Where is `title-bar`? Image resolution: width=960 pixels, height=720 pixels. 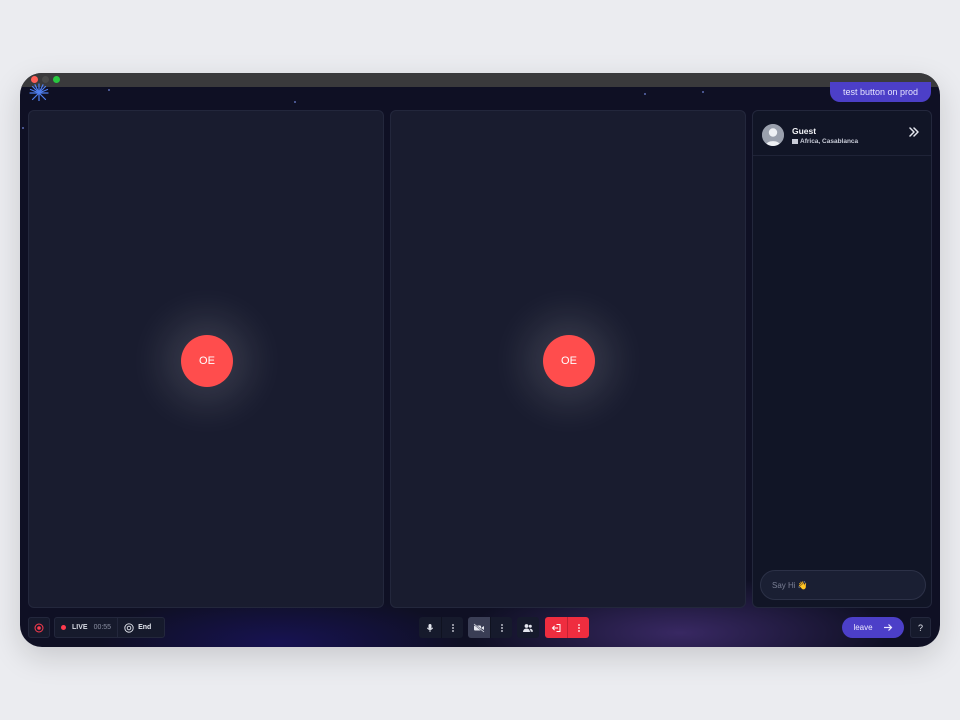
title-bar is located at coordinates (480, 80).